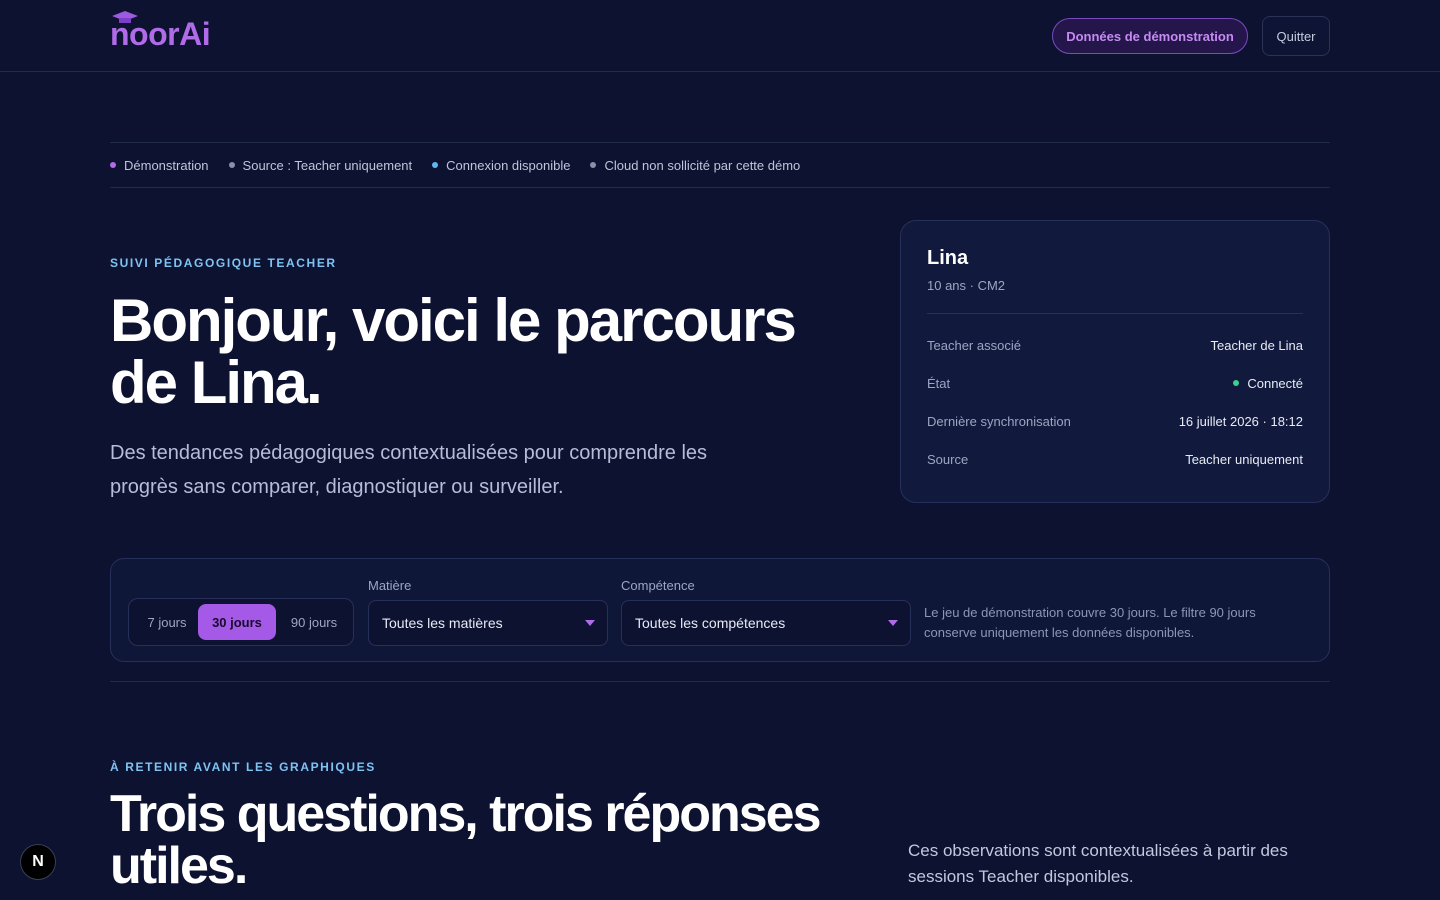  Describe the element at coordinates (237, 622) in the screenshot. I see `period-30-days: 30 jours` at that location.